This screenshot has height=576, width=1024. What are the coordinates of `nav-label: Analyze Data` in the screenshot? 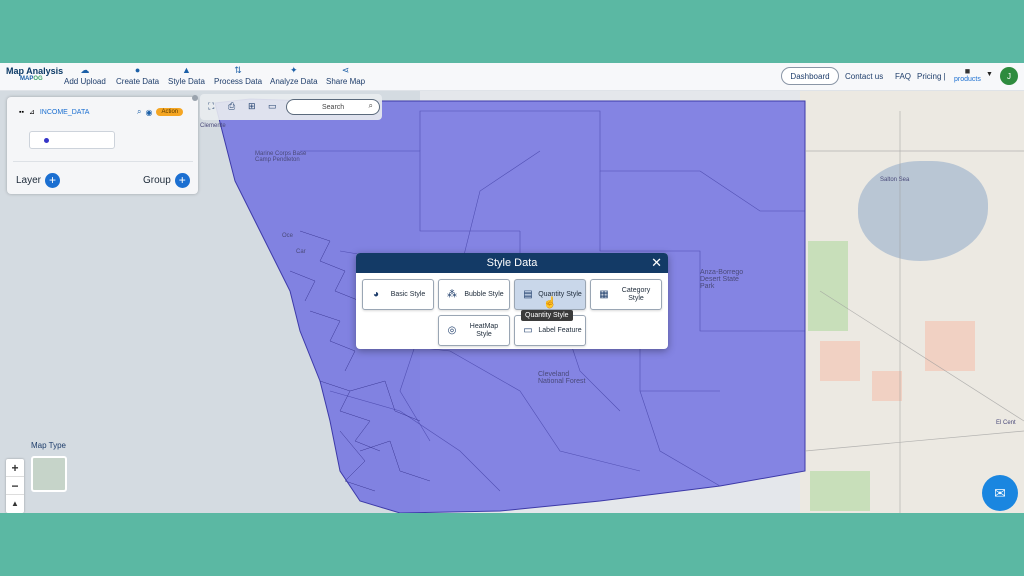 It's located at (294, 81).